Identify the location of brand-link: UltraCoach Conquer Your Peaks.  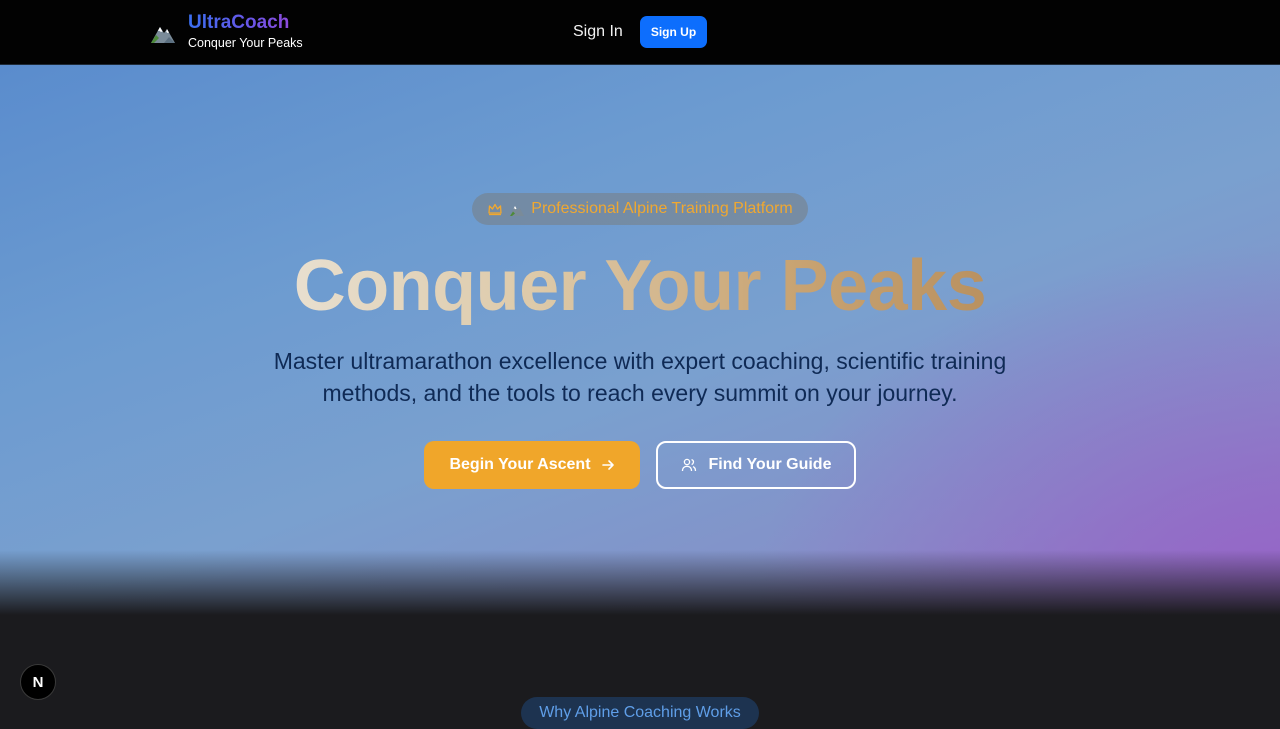
(226, 31).